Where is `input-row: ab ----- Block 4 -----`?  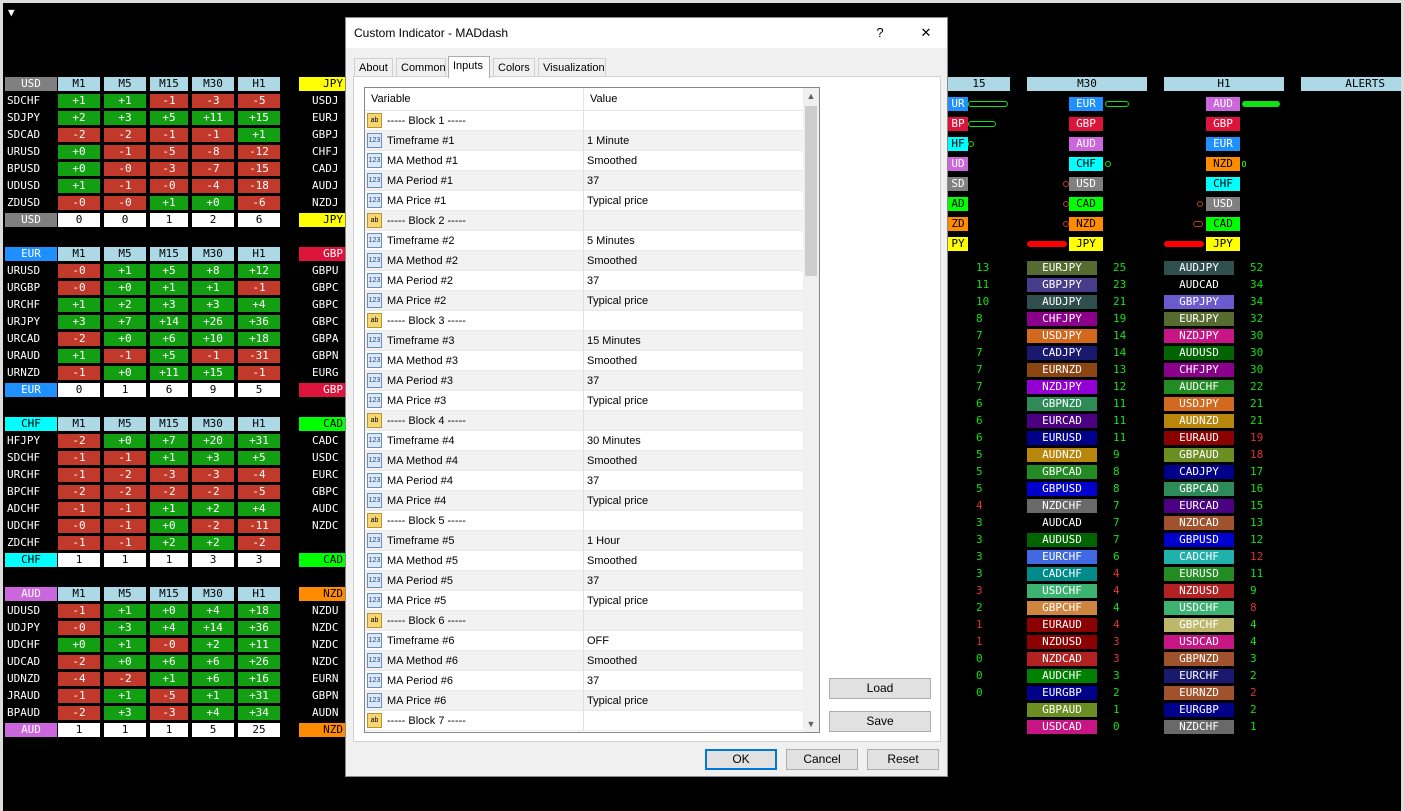 input-row: ab ----- Block 4 ----- is located at coordinates (584, 421).